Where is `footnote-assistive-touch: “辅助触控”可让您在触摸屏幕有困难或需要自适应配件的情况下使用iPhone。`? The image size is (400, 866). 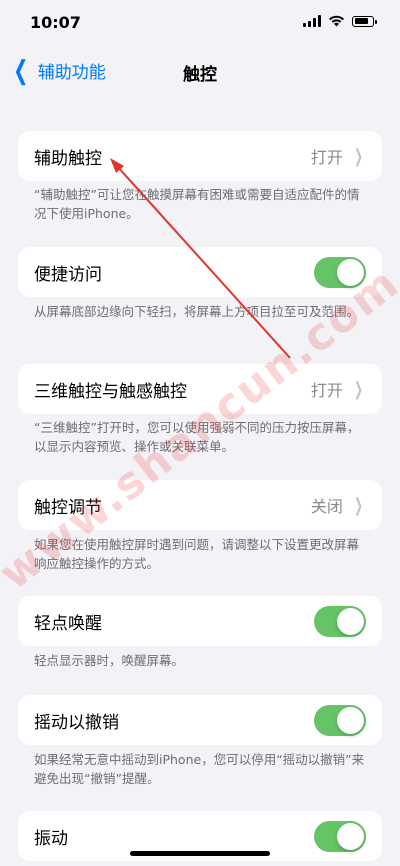
footnote-assistive-touch: “辅助触控”可让您在触摸屏幕有困难或需要自适应配件的情况下使用iPhone。 is located at coordinates (197, 204).